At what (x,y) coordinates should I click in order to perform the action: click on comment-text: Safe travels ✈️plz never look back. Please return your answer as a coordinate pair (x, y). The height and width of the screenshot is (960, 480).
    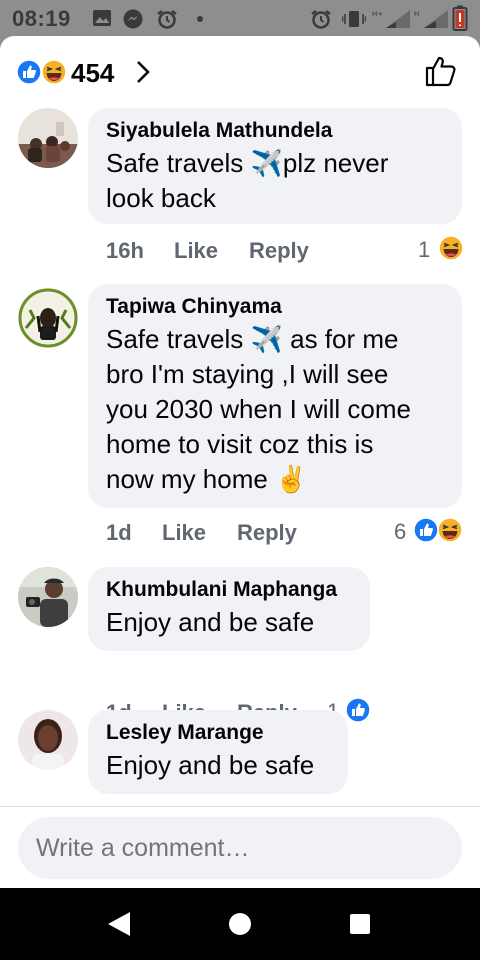
    Looking at the image, I should click on (247, 180).